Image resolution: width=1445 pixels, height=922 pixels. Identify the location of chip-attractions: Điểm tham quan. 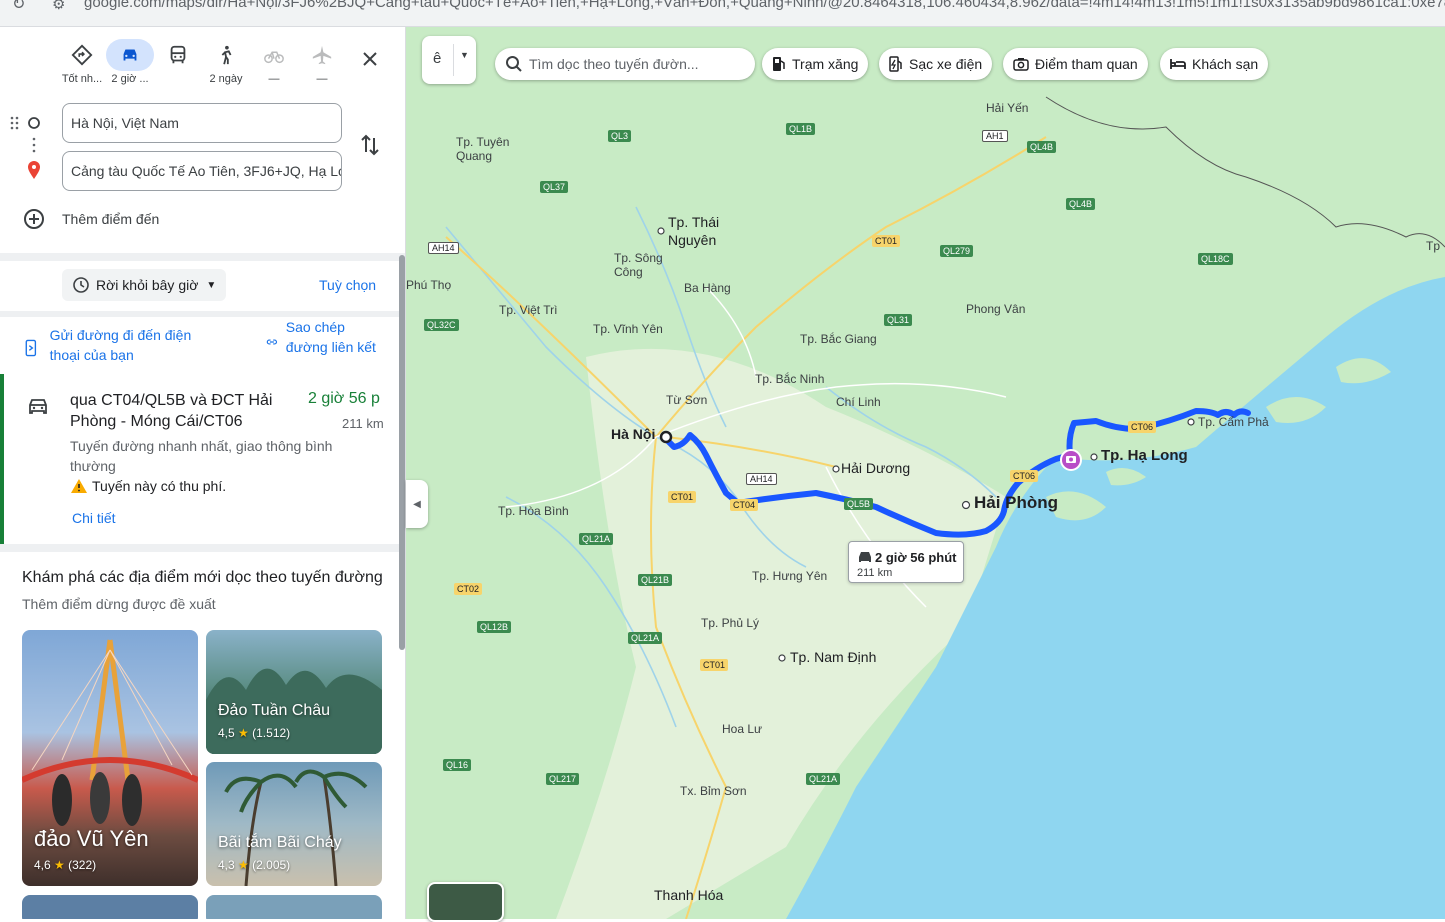
(1075, 64).